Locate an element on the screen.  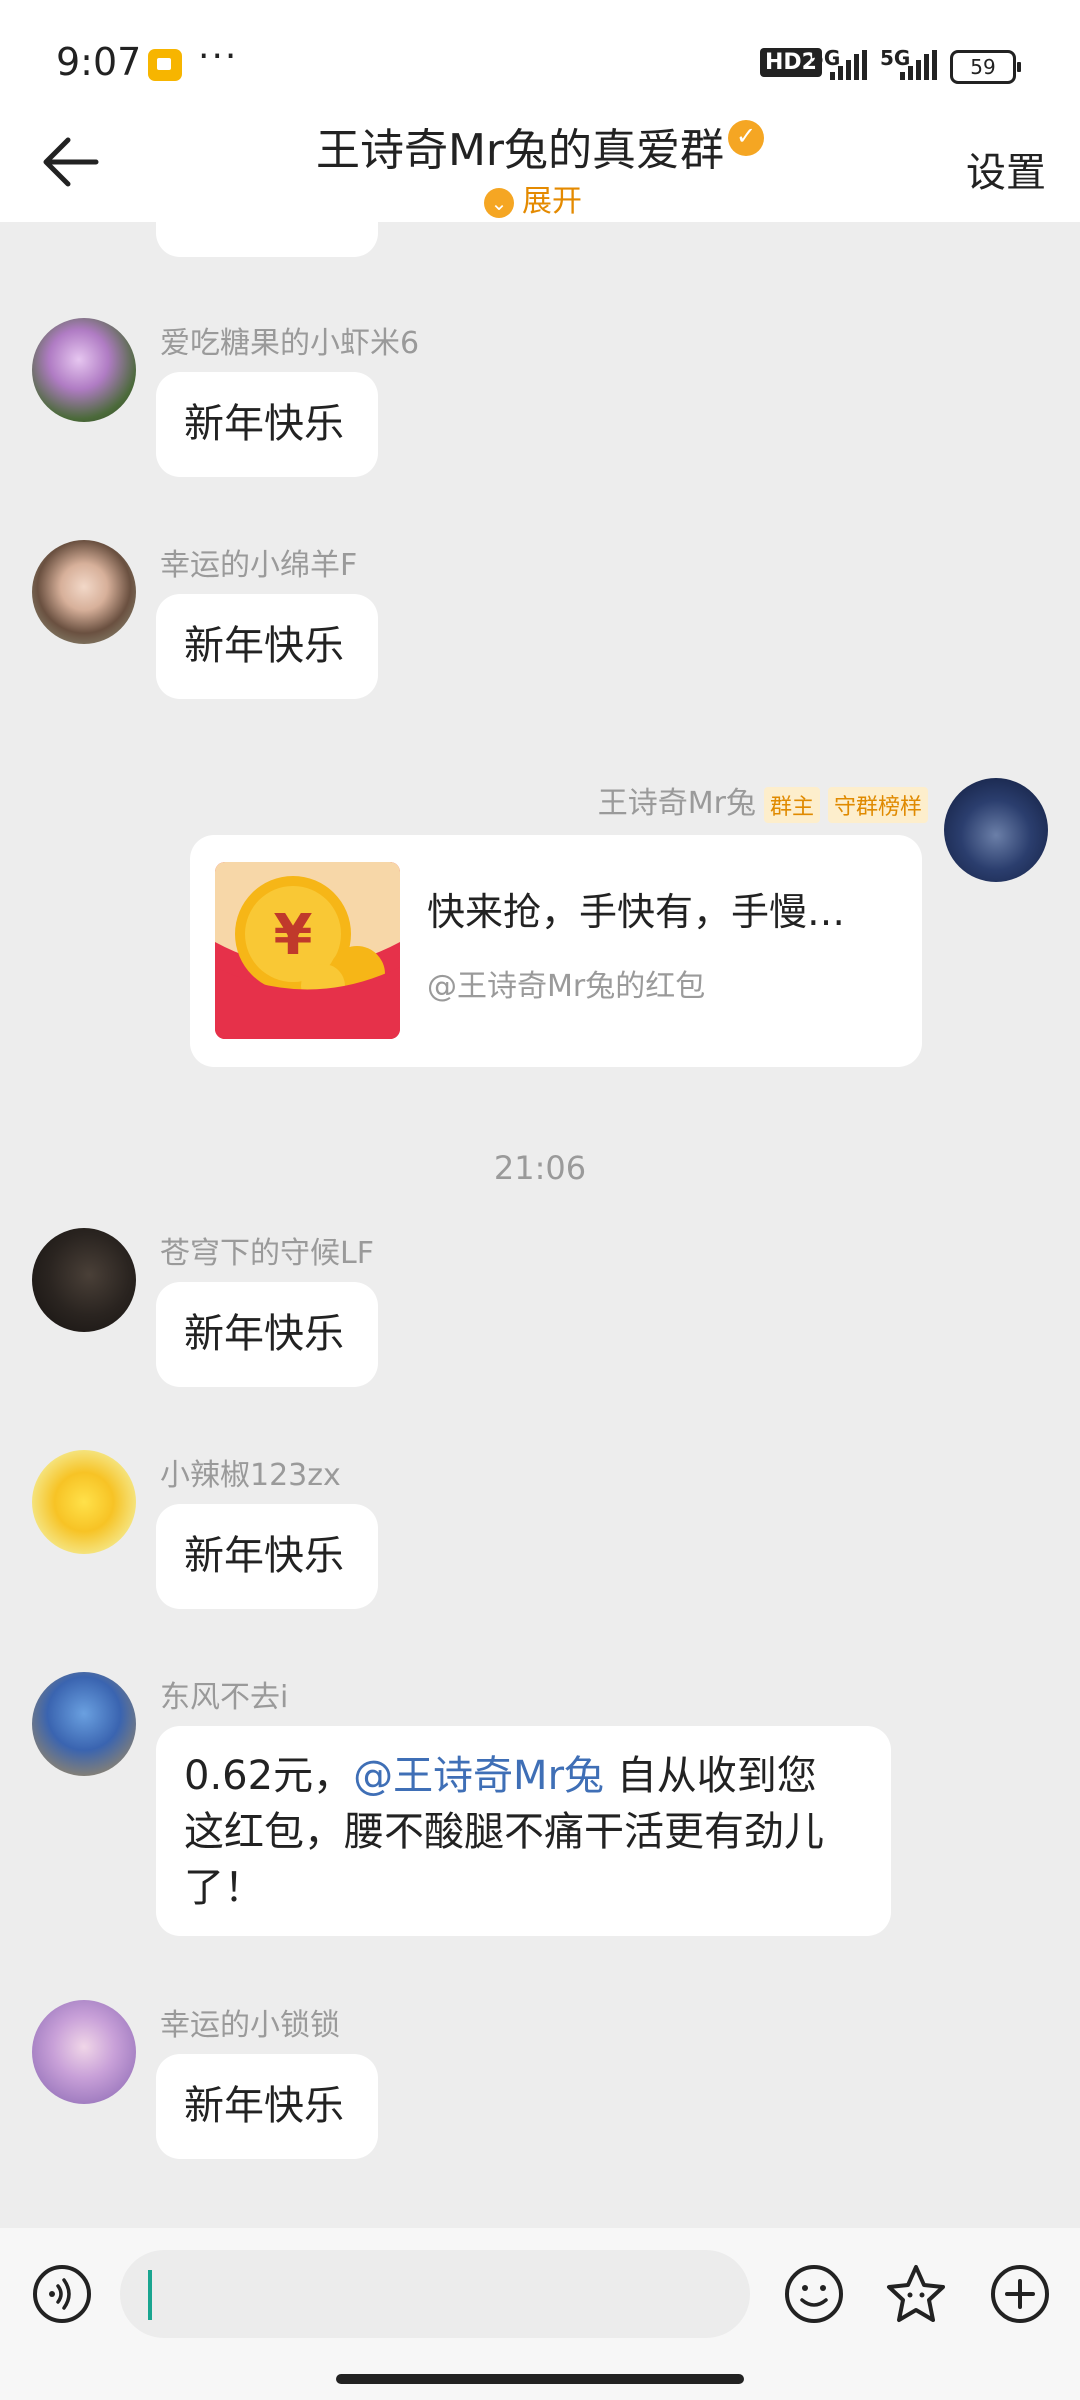
red-envelope-icon: ¥ is located at coordinates (307, 950).